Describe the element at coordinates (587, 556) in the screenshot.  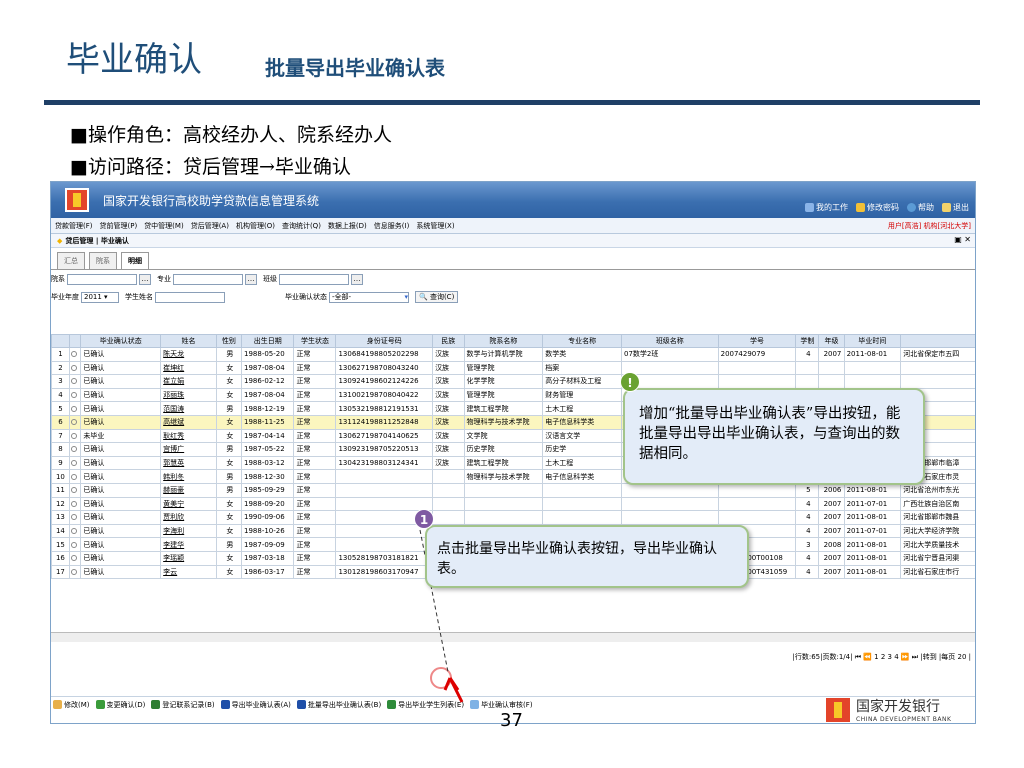
I see `callout-step-1: 点击批量导出毕业确认表按钮，导出毕业确认表。` at that location.